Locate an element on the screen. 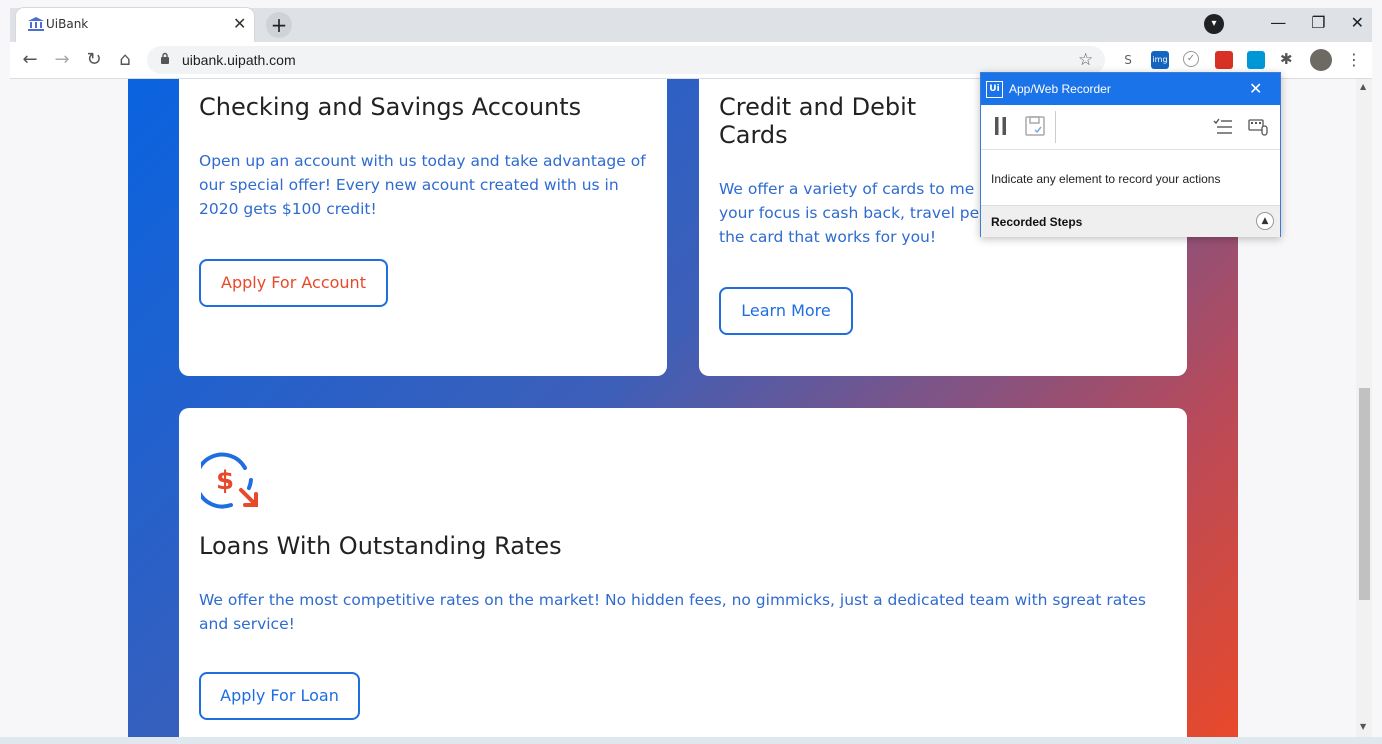 The width and height of the screenshot is (1382, 744). browser-menu-icon: ⋮ is located at coordinates (1354, 59).